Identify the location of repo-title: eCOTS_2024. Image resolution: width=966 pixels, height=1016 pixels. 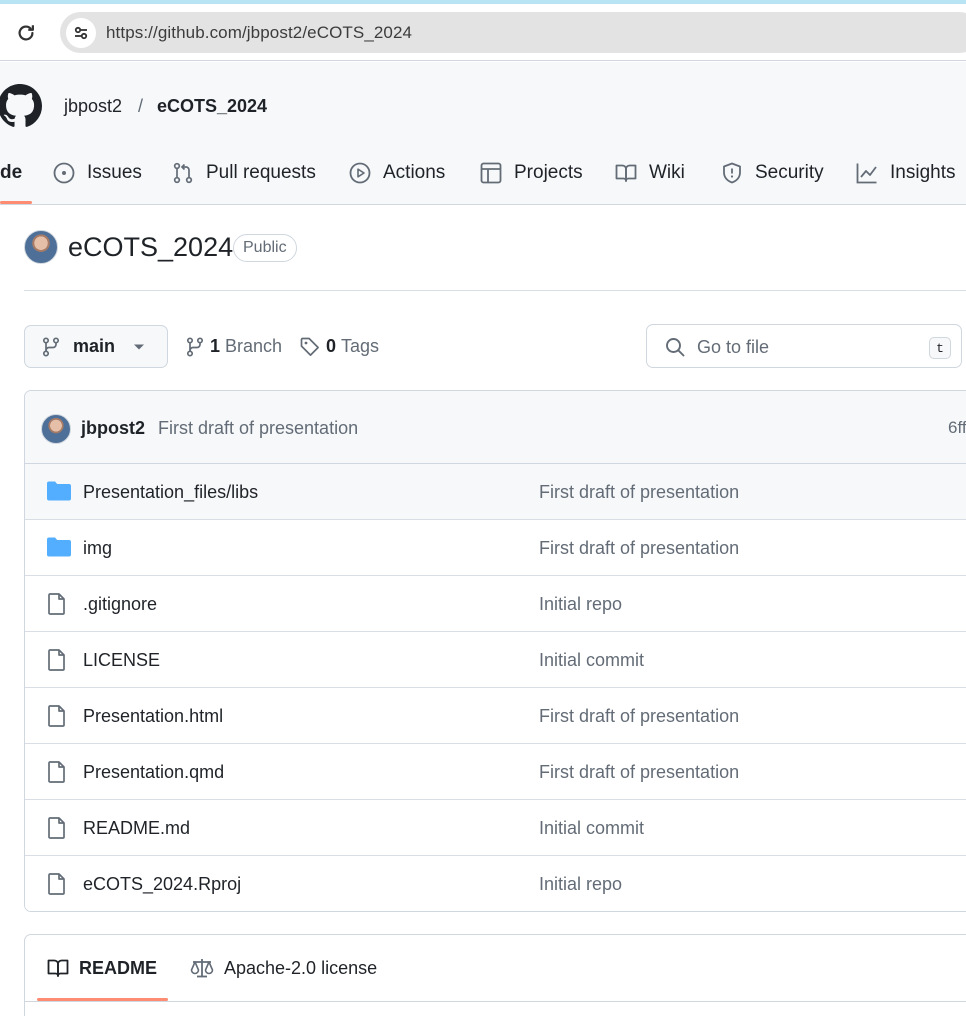
(150, 247).